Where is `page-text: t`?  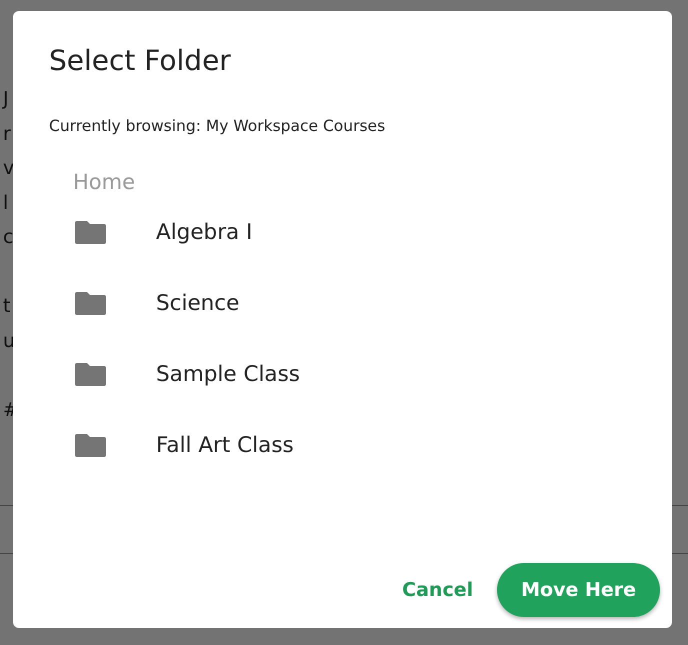
page-text: t is located at coordinates (6, 306).